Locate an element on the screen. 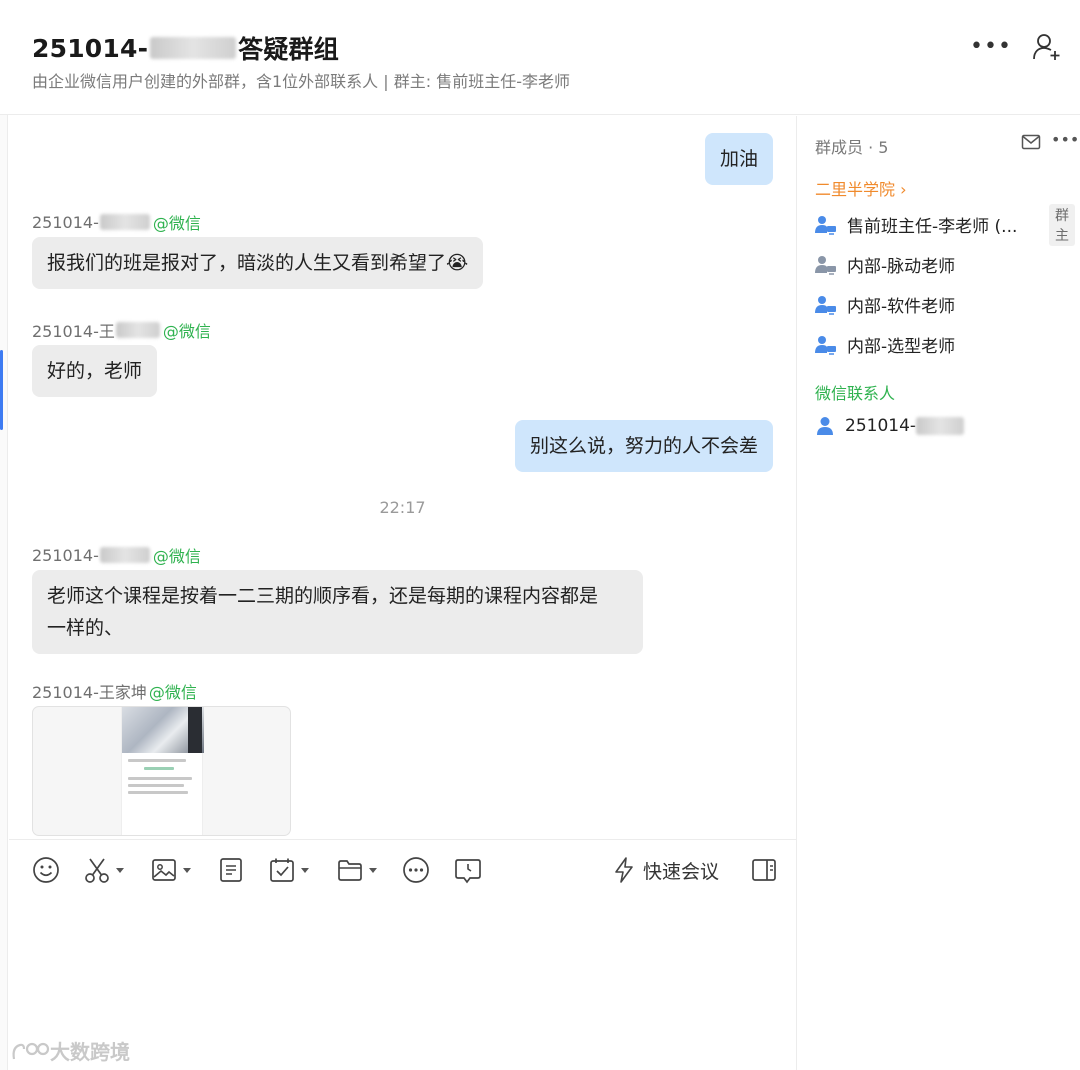 This screenshot has height=1070, width=1080. member-item: 251014- is located at coordinates (945, 426).